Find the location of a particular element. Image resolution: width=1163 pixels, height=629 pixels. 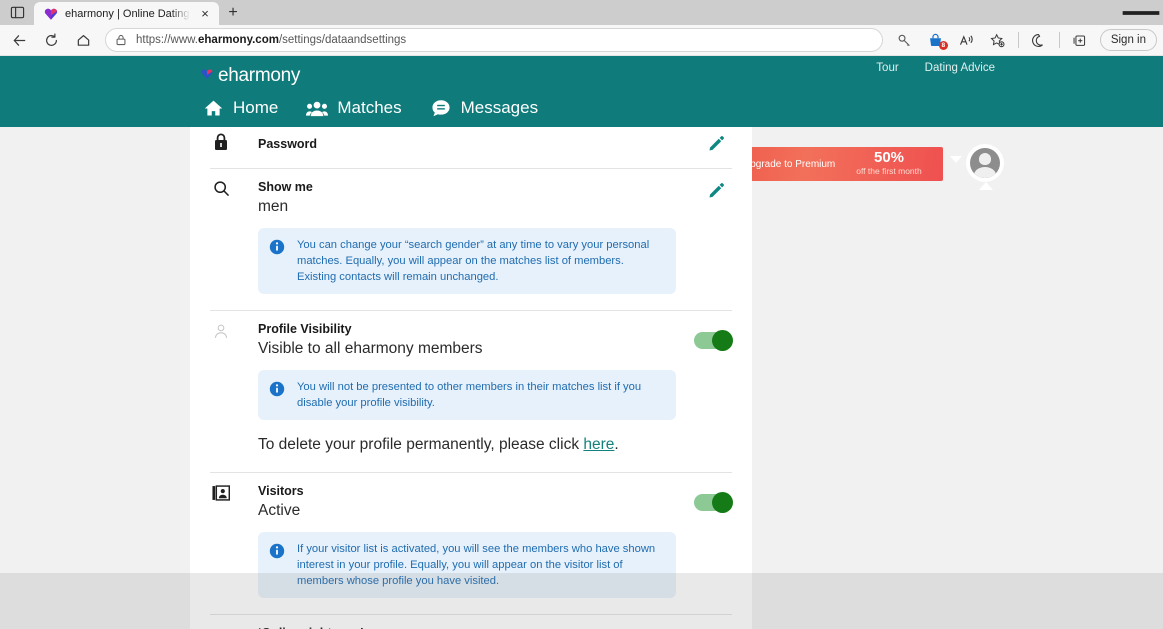

home-icon is located at coordinates (83, 40).